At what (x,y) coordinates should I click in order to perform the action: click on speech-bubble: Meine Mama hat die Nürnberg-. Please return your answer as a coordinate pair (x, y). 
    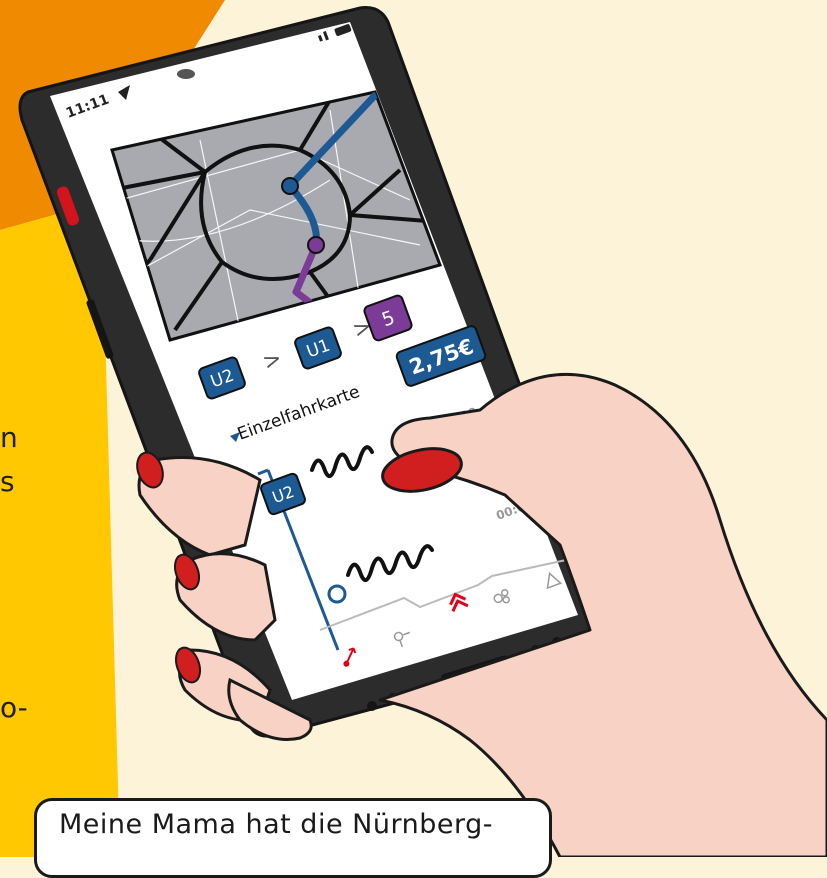
    Looking at the image, I should click on (293, 838).